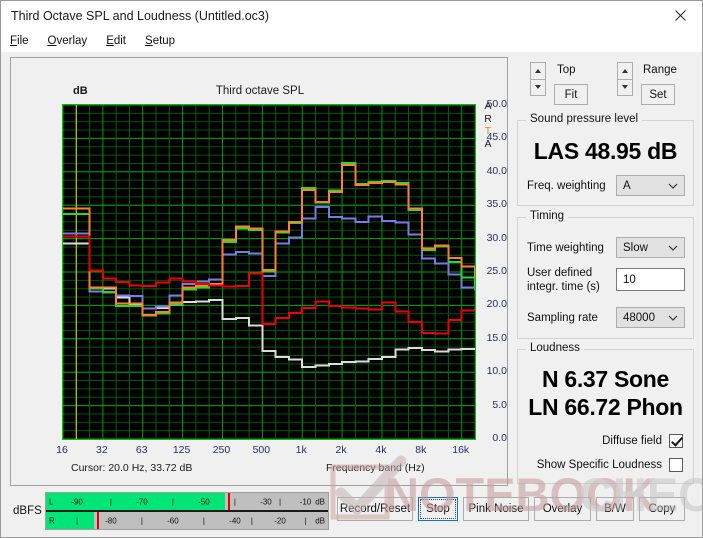  What do you see at coordinates (204, 501) in the screenshot?
I see `meter-left-tick: -50` at bounding box center [204, 501].